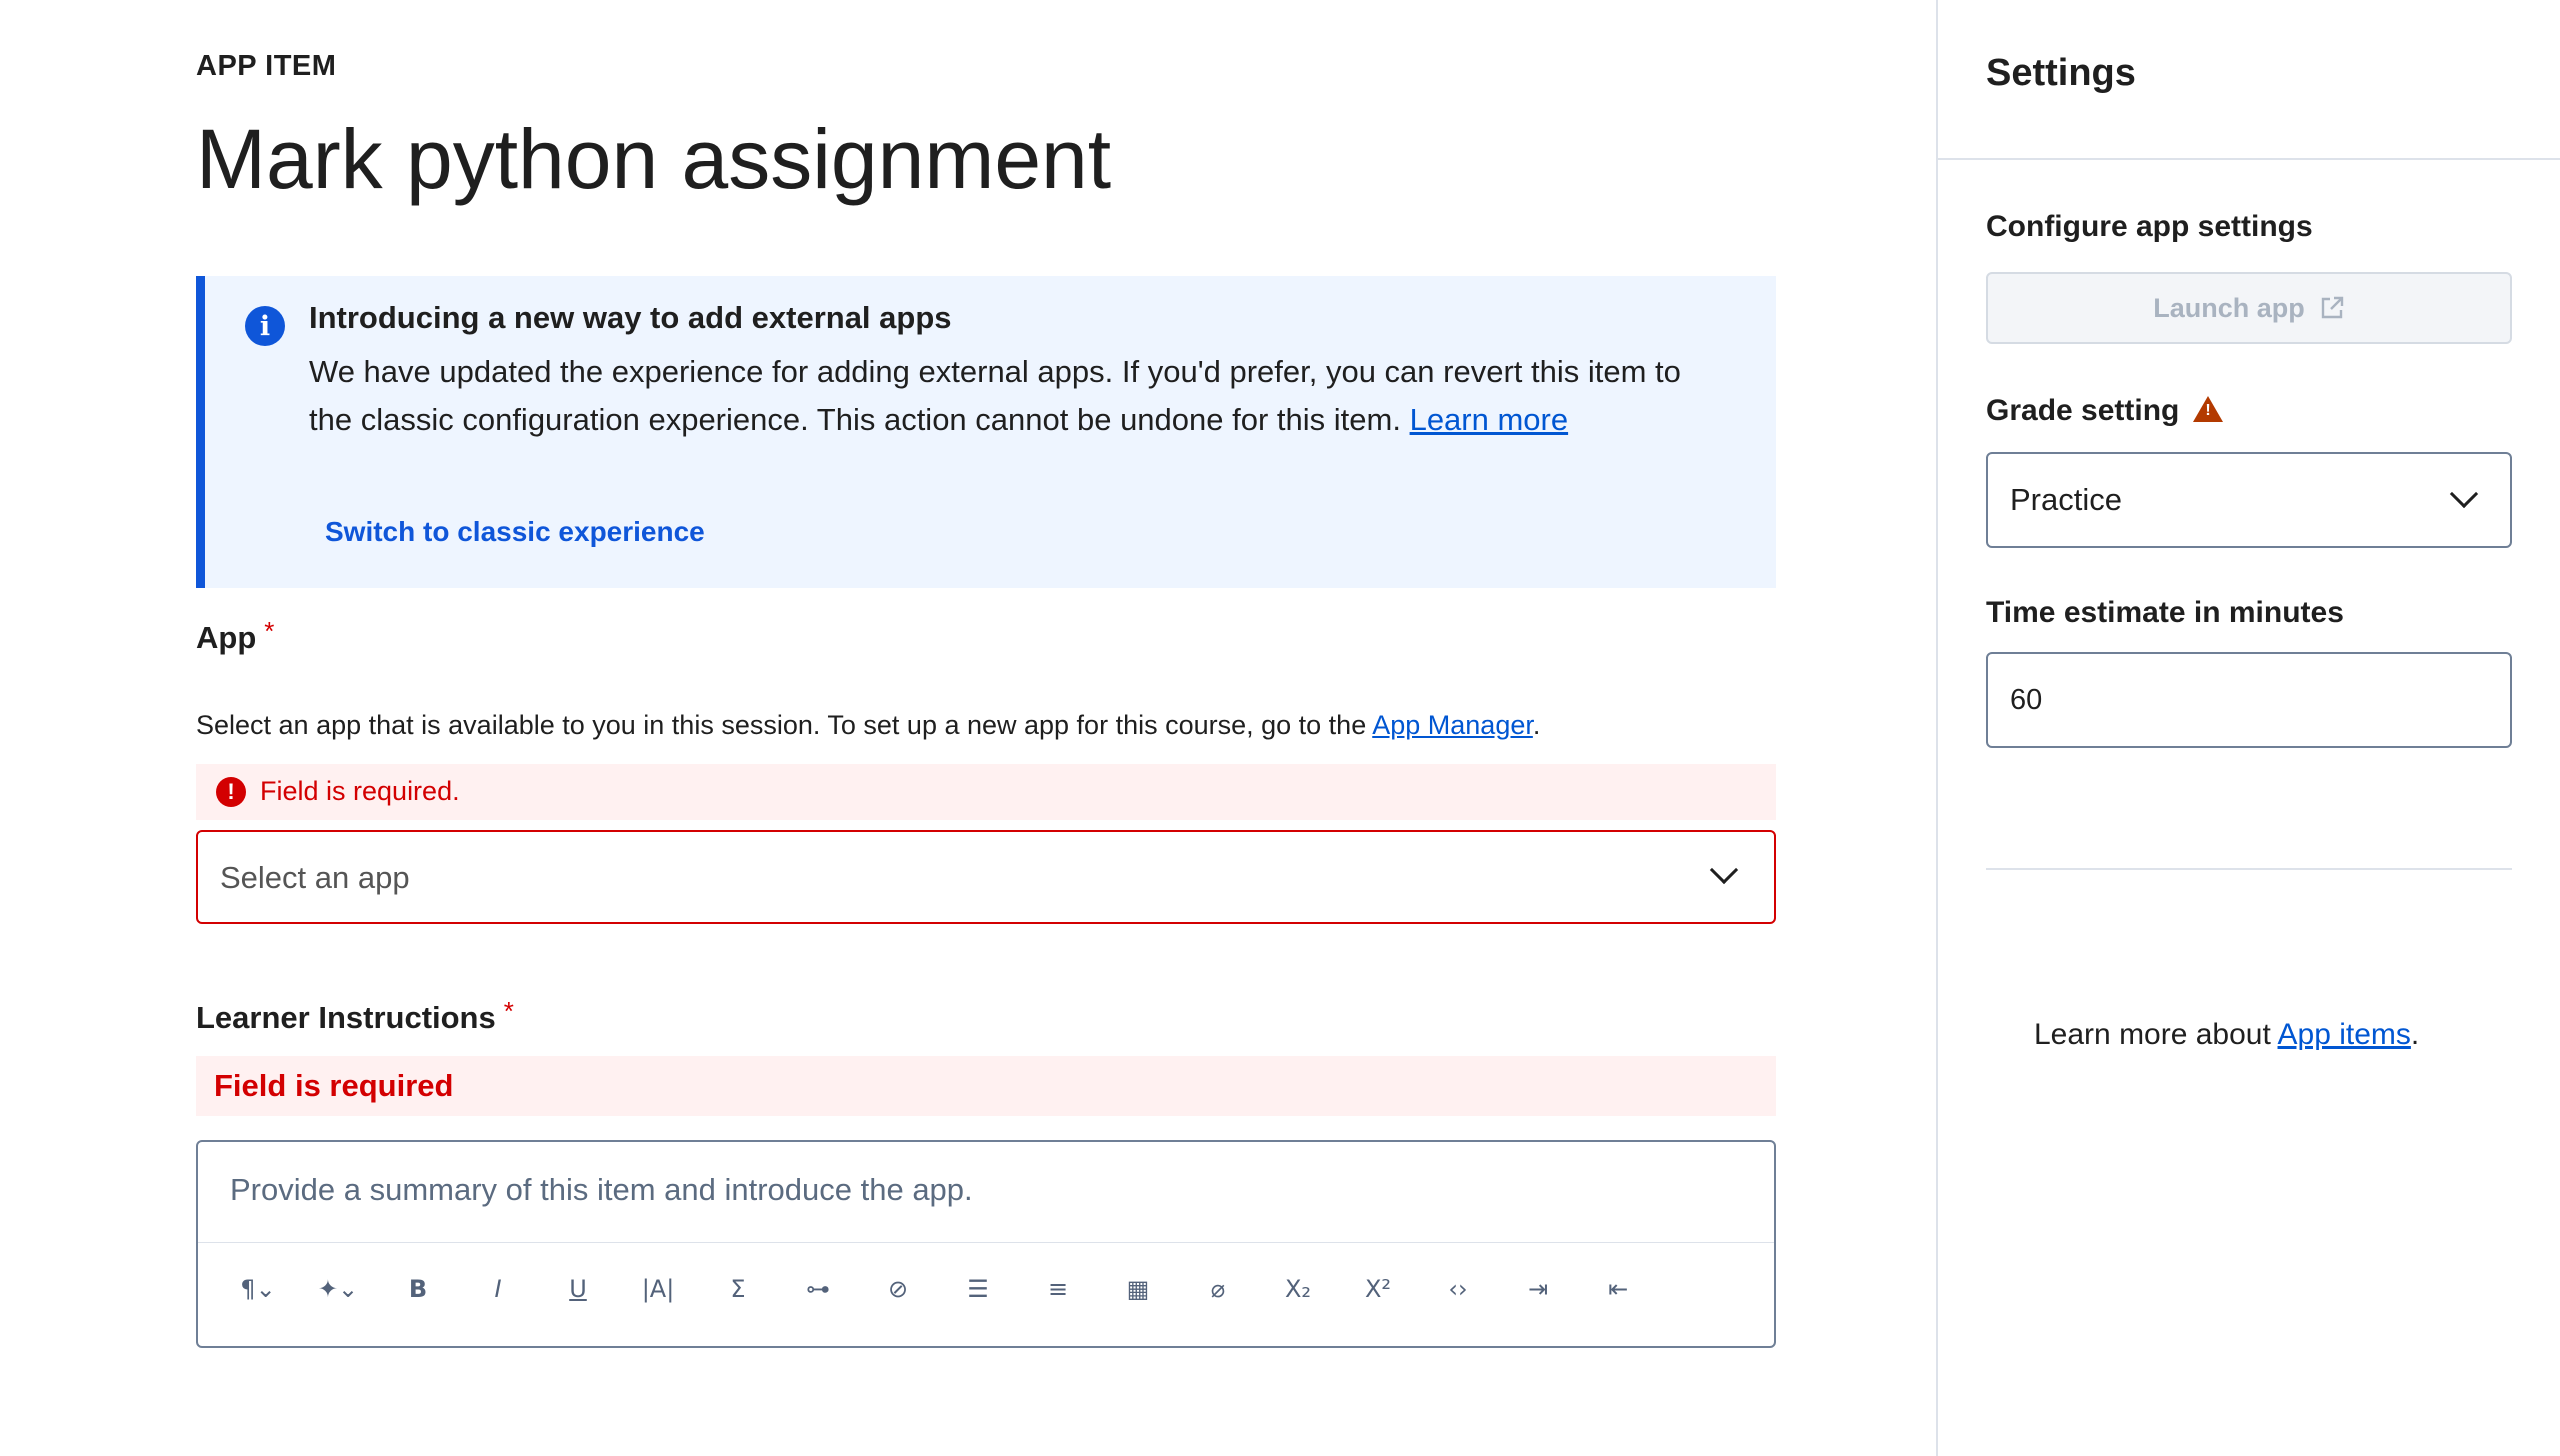 The width and height of the screenshot is (2560, 1456). I want to click on time-estimate-label: Time estimate in minutes, so click(2165, 612).